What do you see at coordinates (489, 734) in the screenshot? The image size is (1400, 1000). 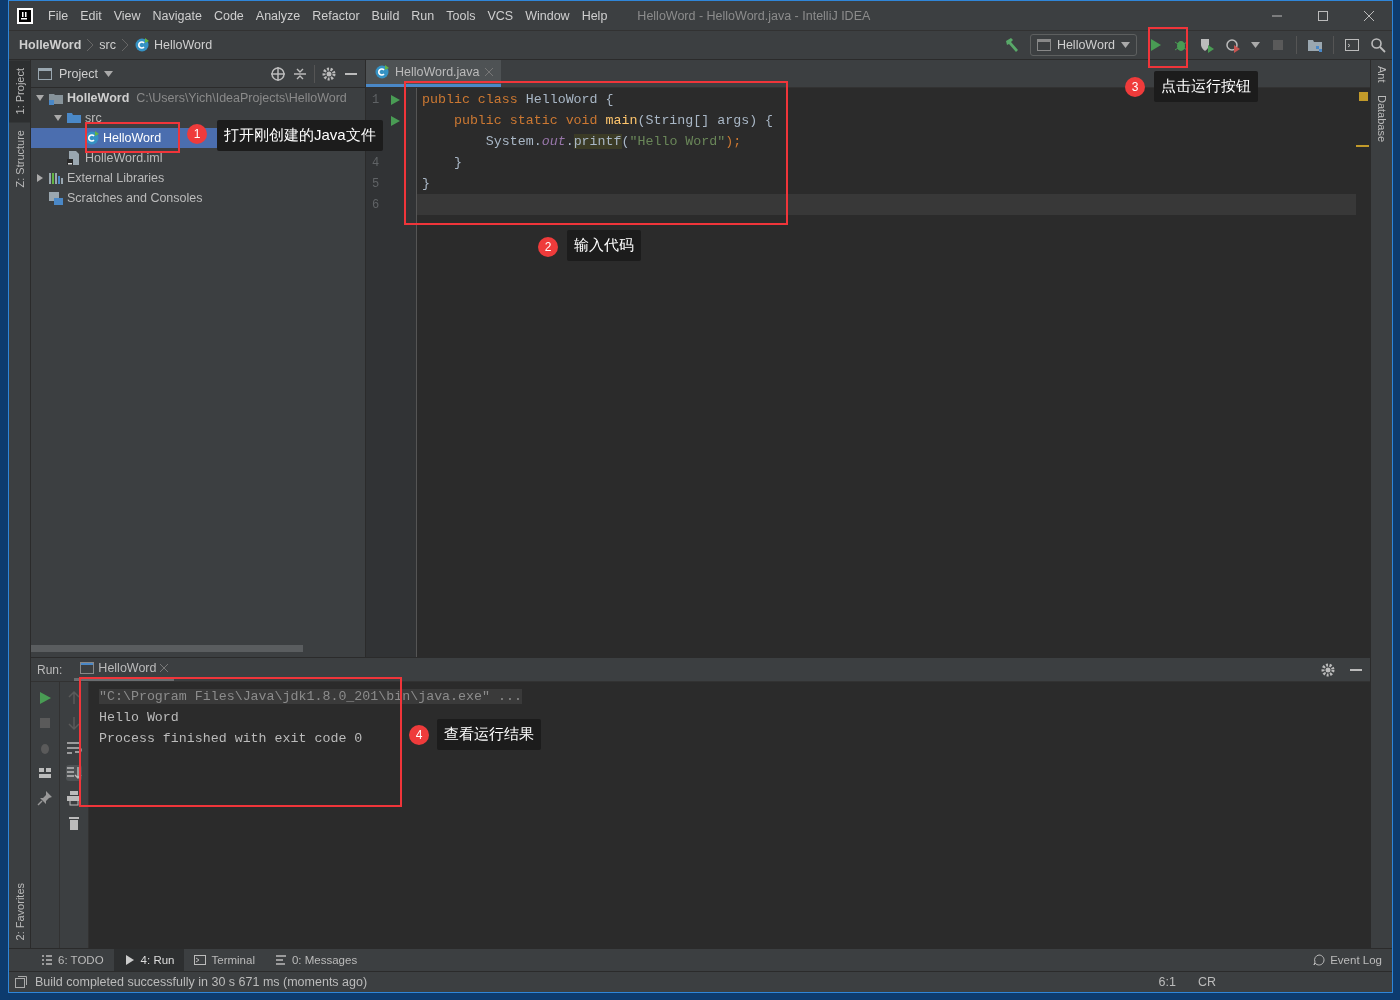 I see `annotation-tooltip: 查看运行结果` at bounding box center [489, 734].